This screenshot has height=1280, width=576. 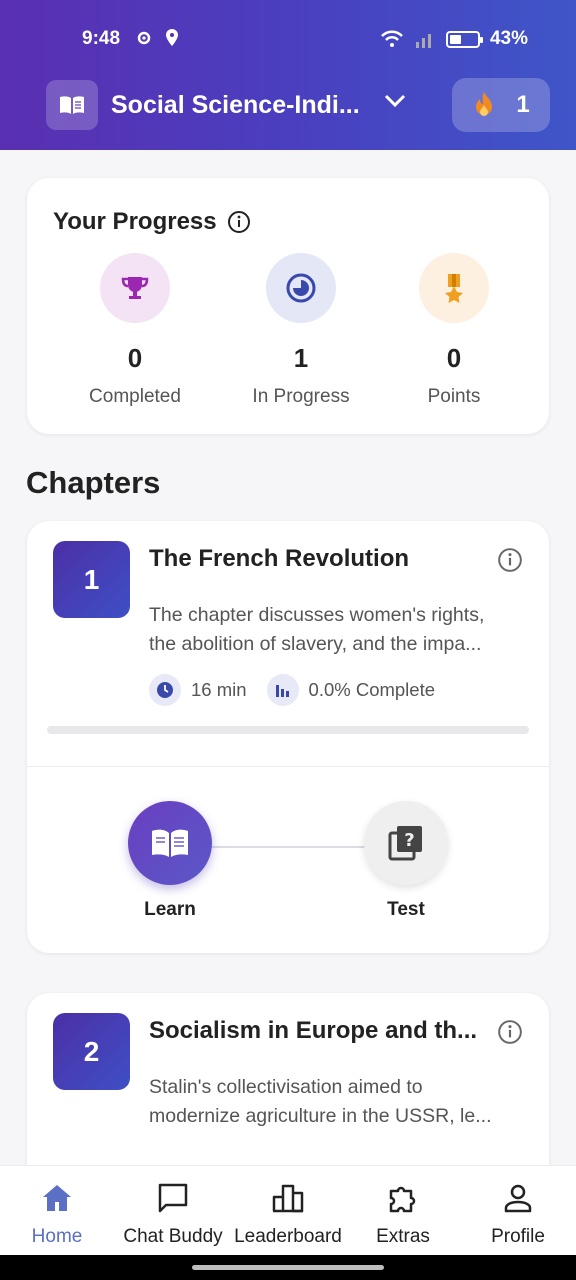 What do you see at coordinates (219, 689) in the screenshot?
I see `chapter-duration: 16 min` at bounding box center [219, 689].